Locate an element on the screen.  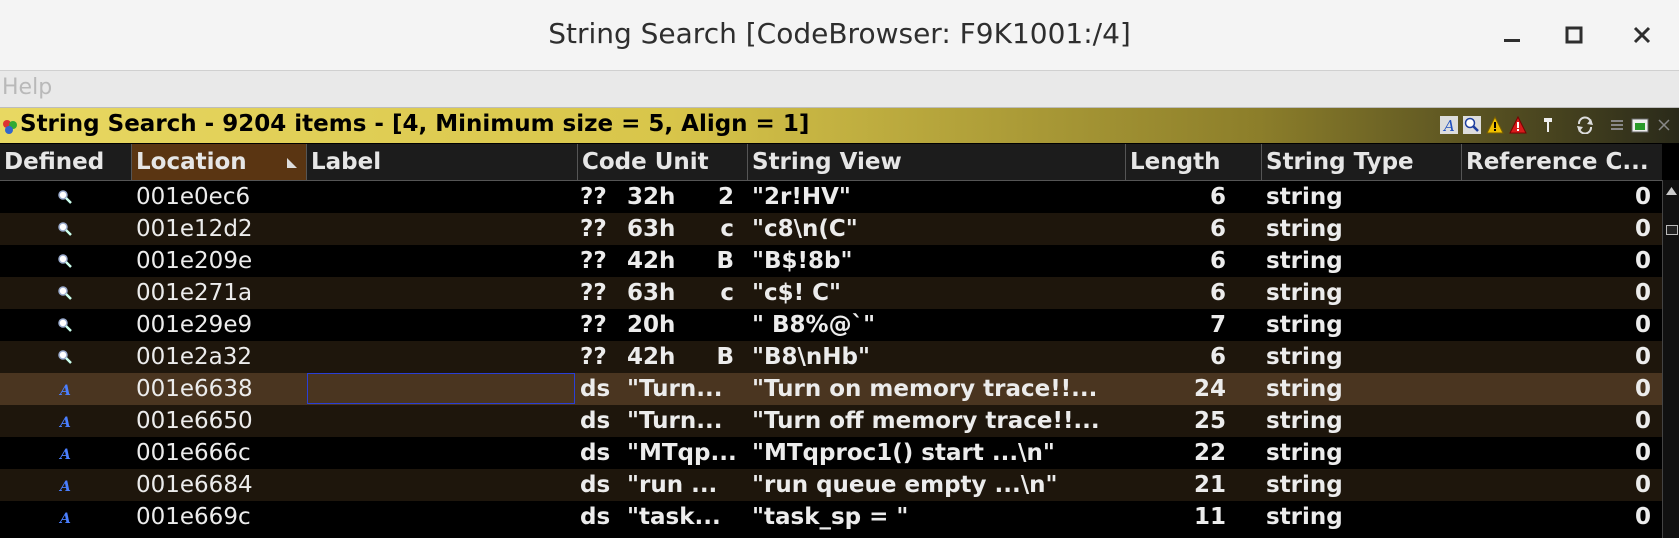
cell-location: 001e6684 is located at coordinates (194, 485).